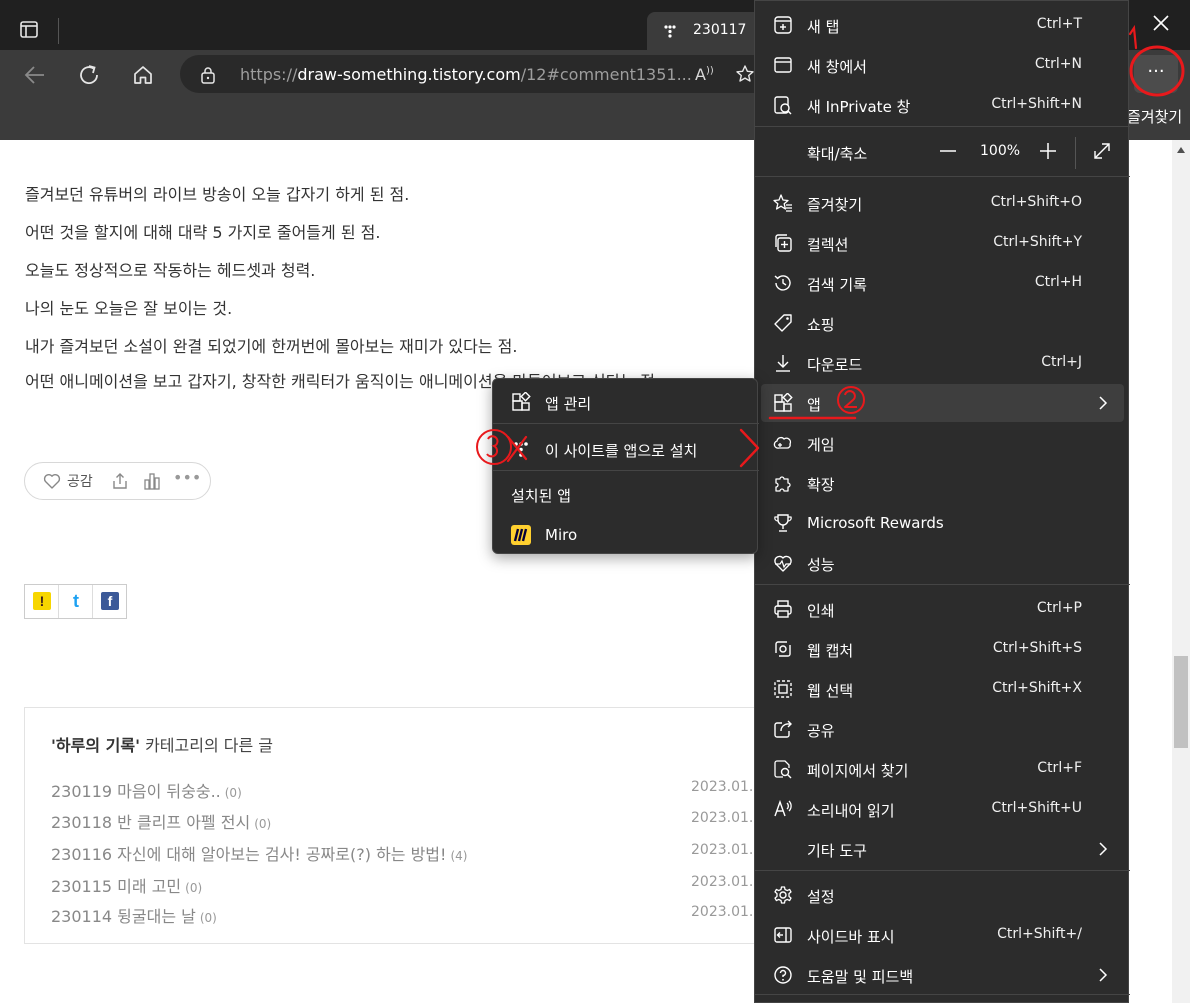 The width and height of the screenshot is (1190, 1003). What do you see at coordinates (626, 448) in the screenshot?
I see `submenu-item-install-site-as-app: 이 사이트를 앱으로 설치` at bounding box center [626, 448].